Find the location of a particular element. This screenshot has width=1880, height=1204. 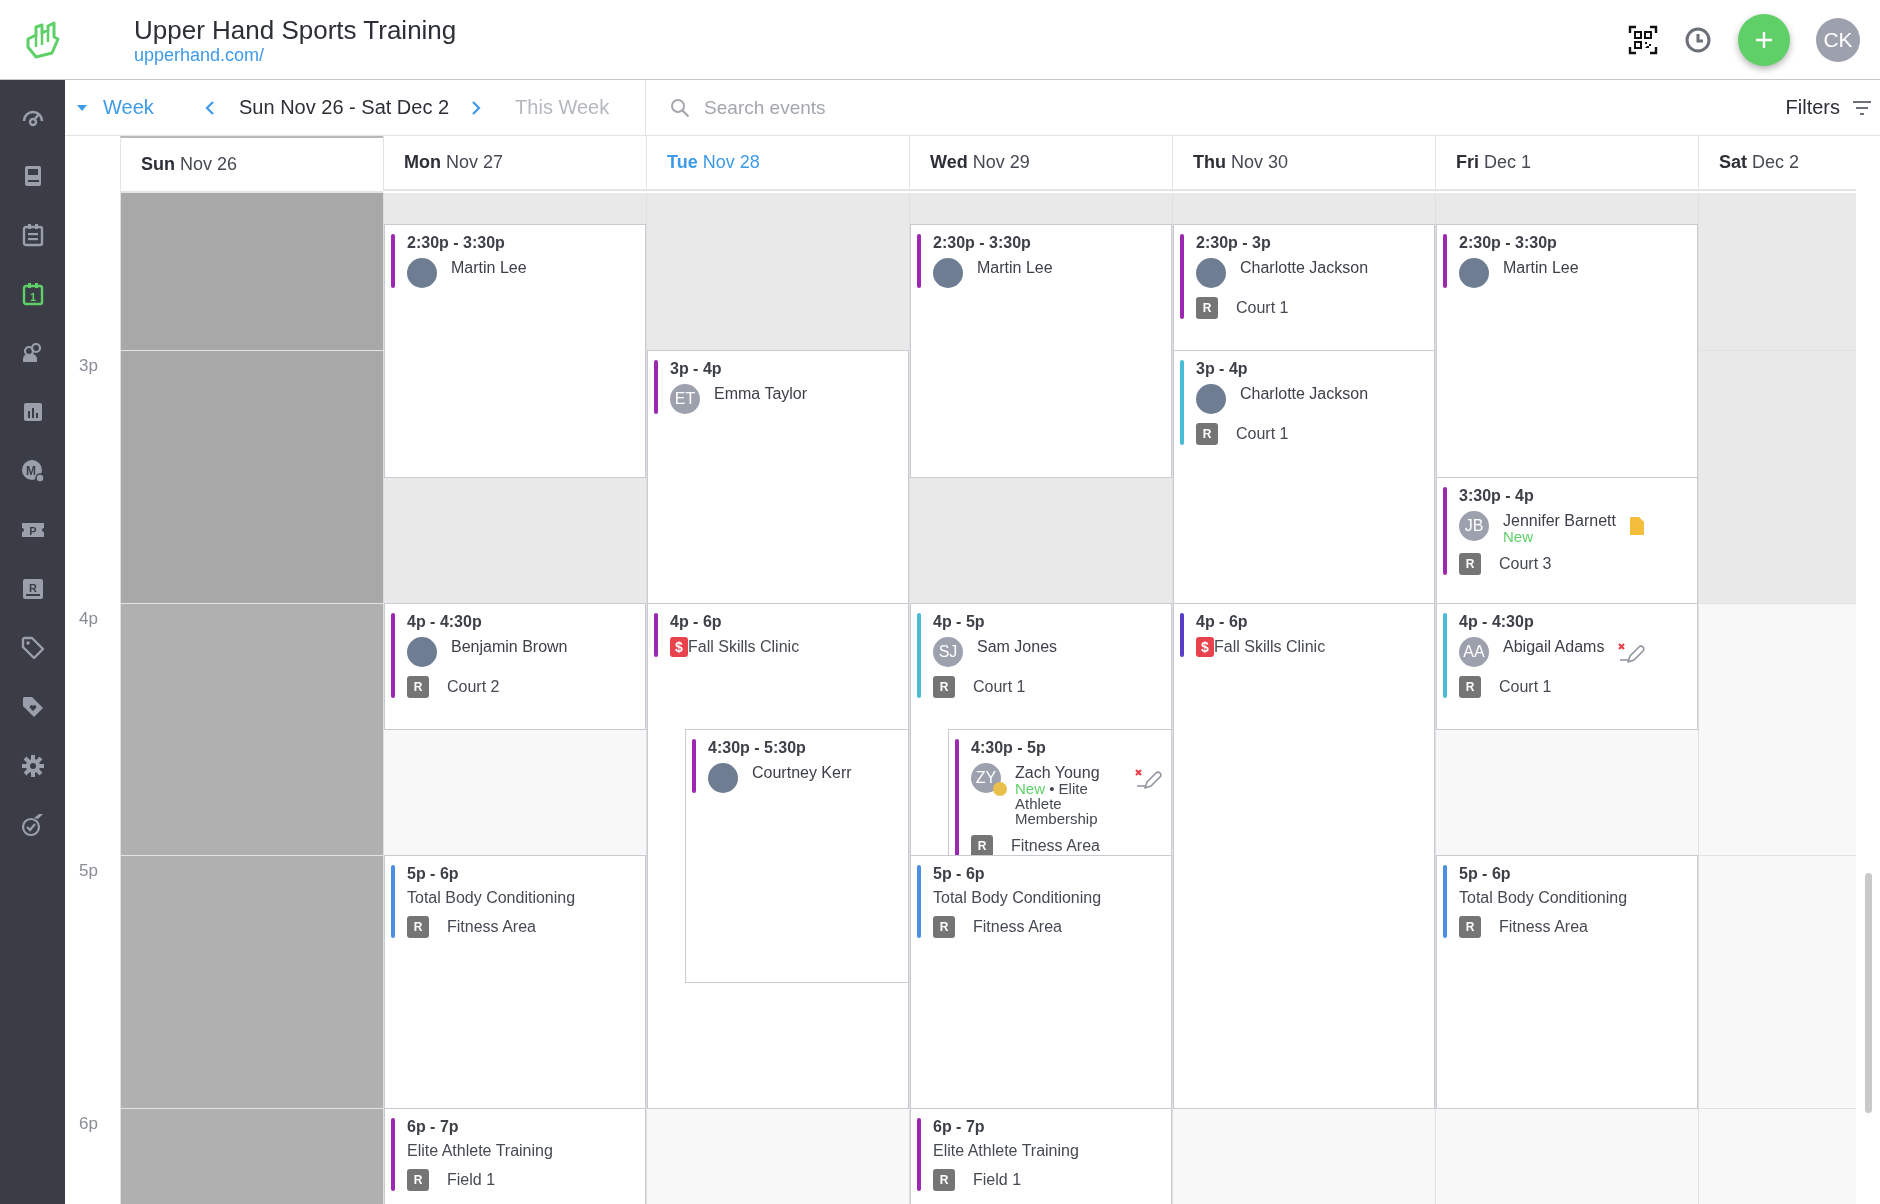

previous-week-button is located at coordinates (210, 107).